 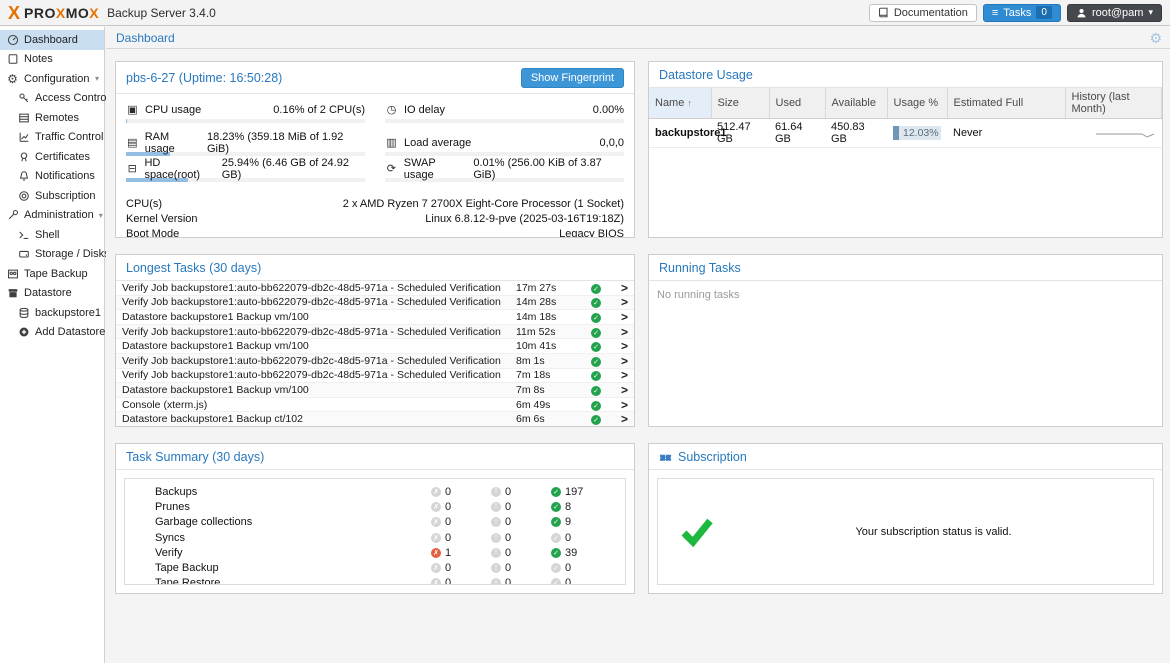 What do you see at coordinates (52, 274) in the screenshot?
I see `sidebar-item-tape-backup: Tape Backup` at bounding box center [52, 274].